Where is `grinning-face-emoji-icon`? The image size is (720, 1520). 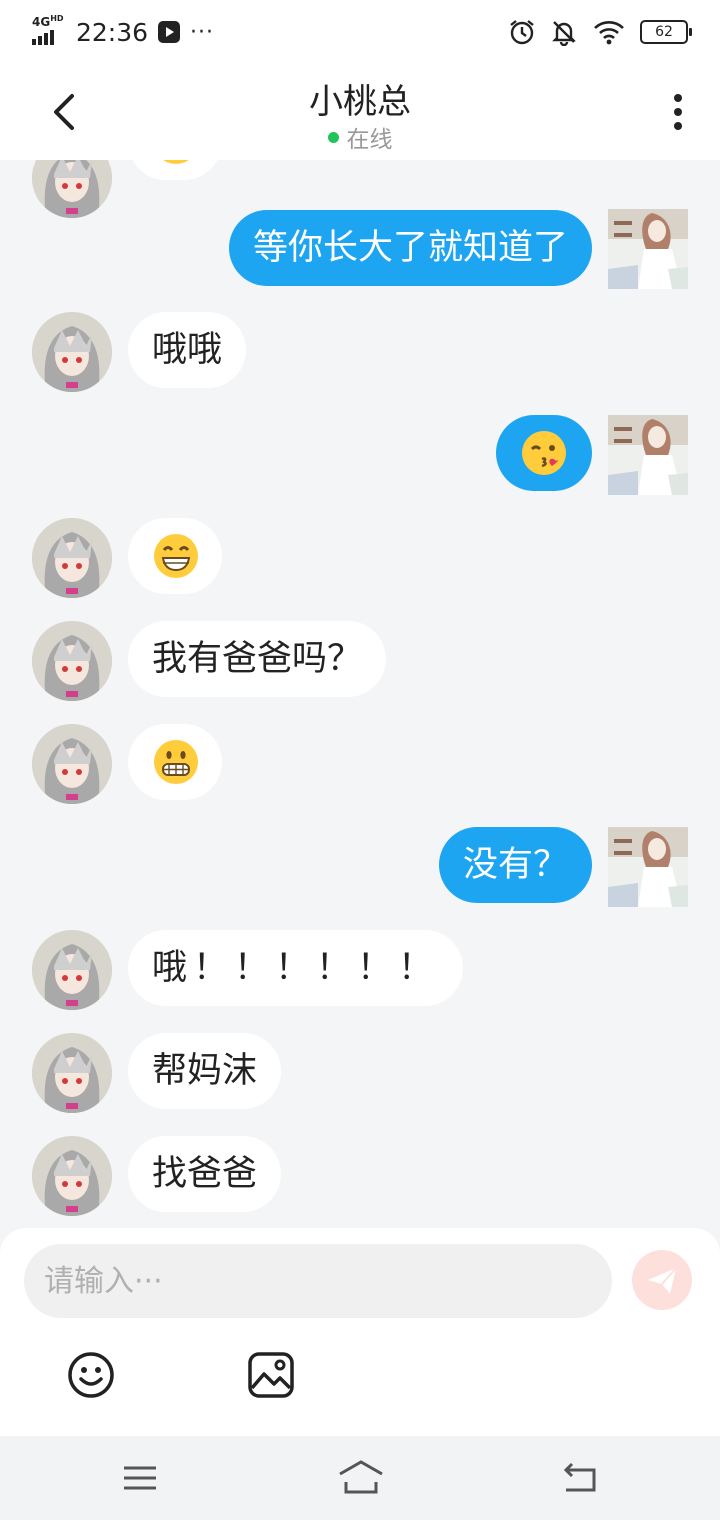 grinning-face-emoji-icon is located at coordinates (176, 556).